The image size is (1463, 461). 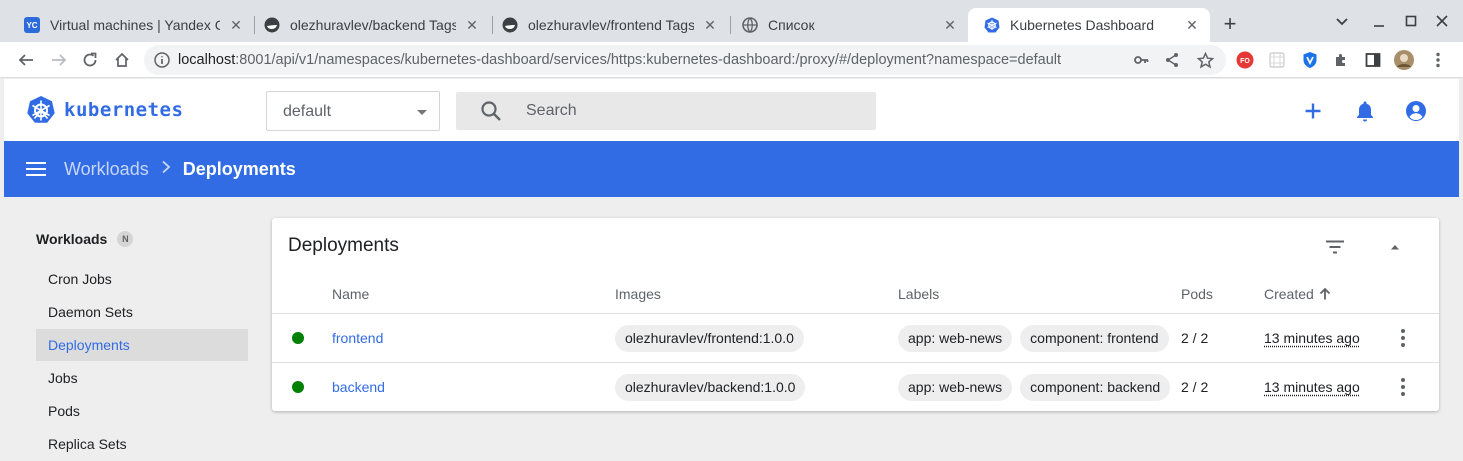 I want to click on actions-cell, so click(x=1403, y=338).